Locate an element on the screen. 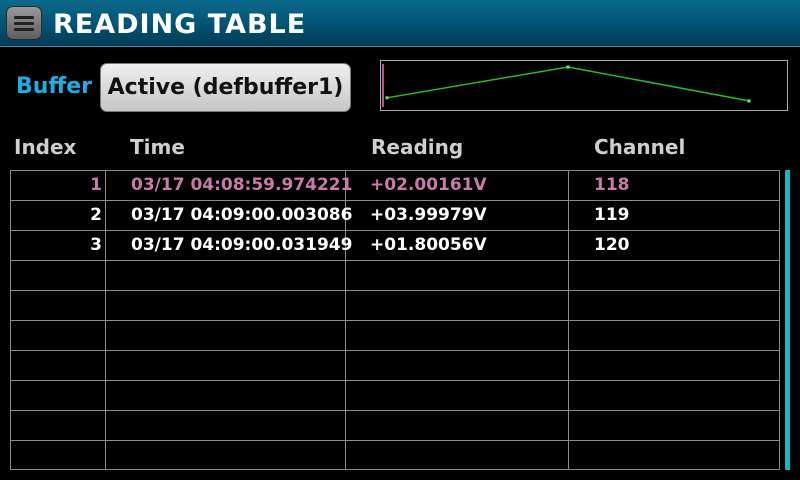 This screenshot has width=800, height=480. row-reading: +02.00161V is located at coordinates (428, 185).